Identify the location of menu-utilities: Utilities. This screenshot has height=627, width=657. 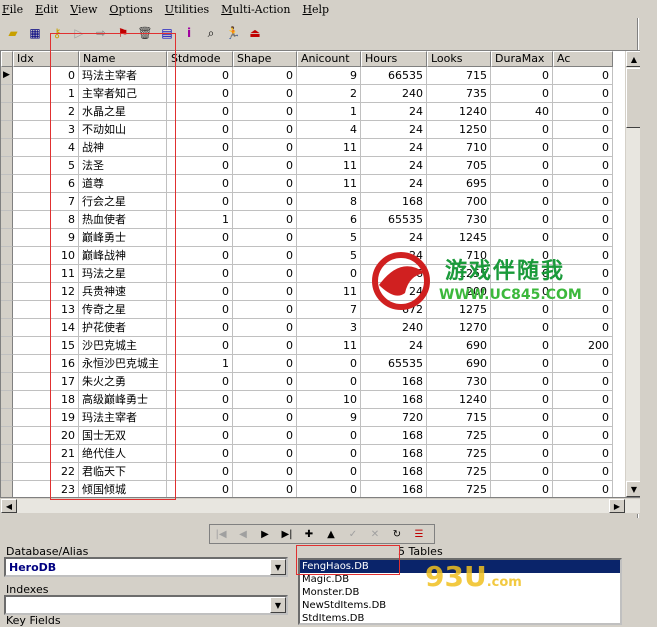
(187, 9).